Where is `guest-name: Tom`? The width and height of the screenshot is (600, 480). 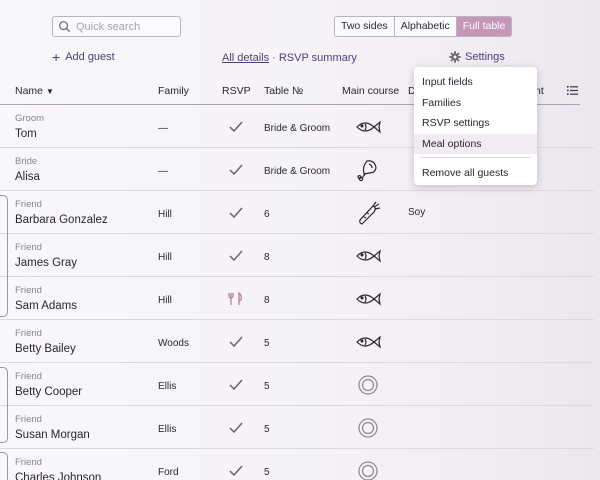 guest-name: Tom is located at coordinates (26, 134).